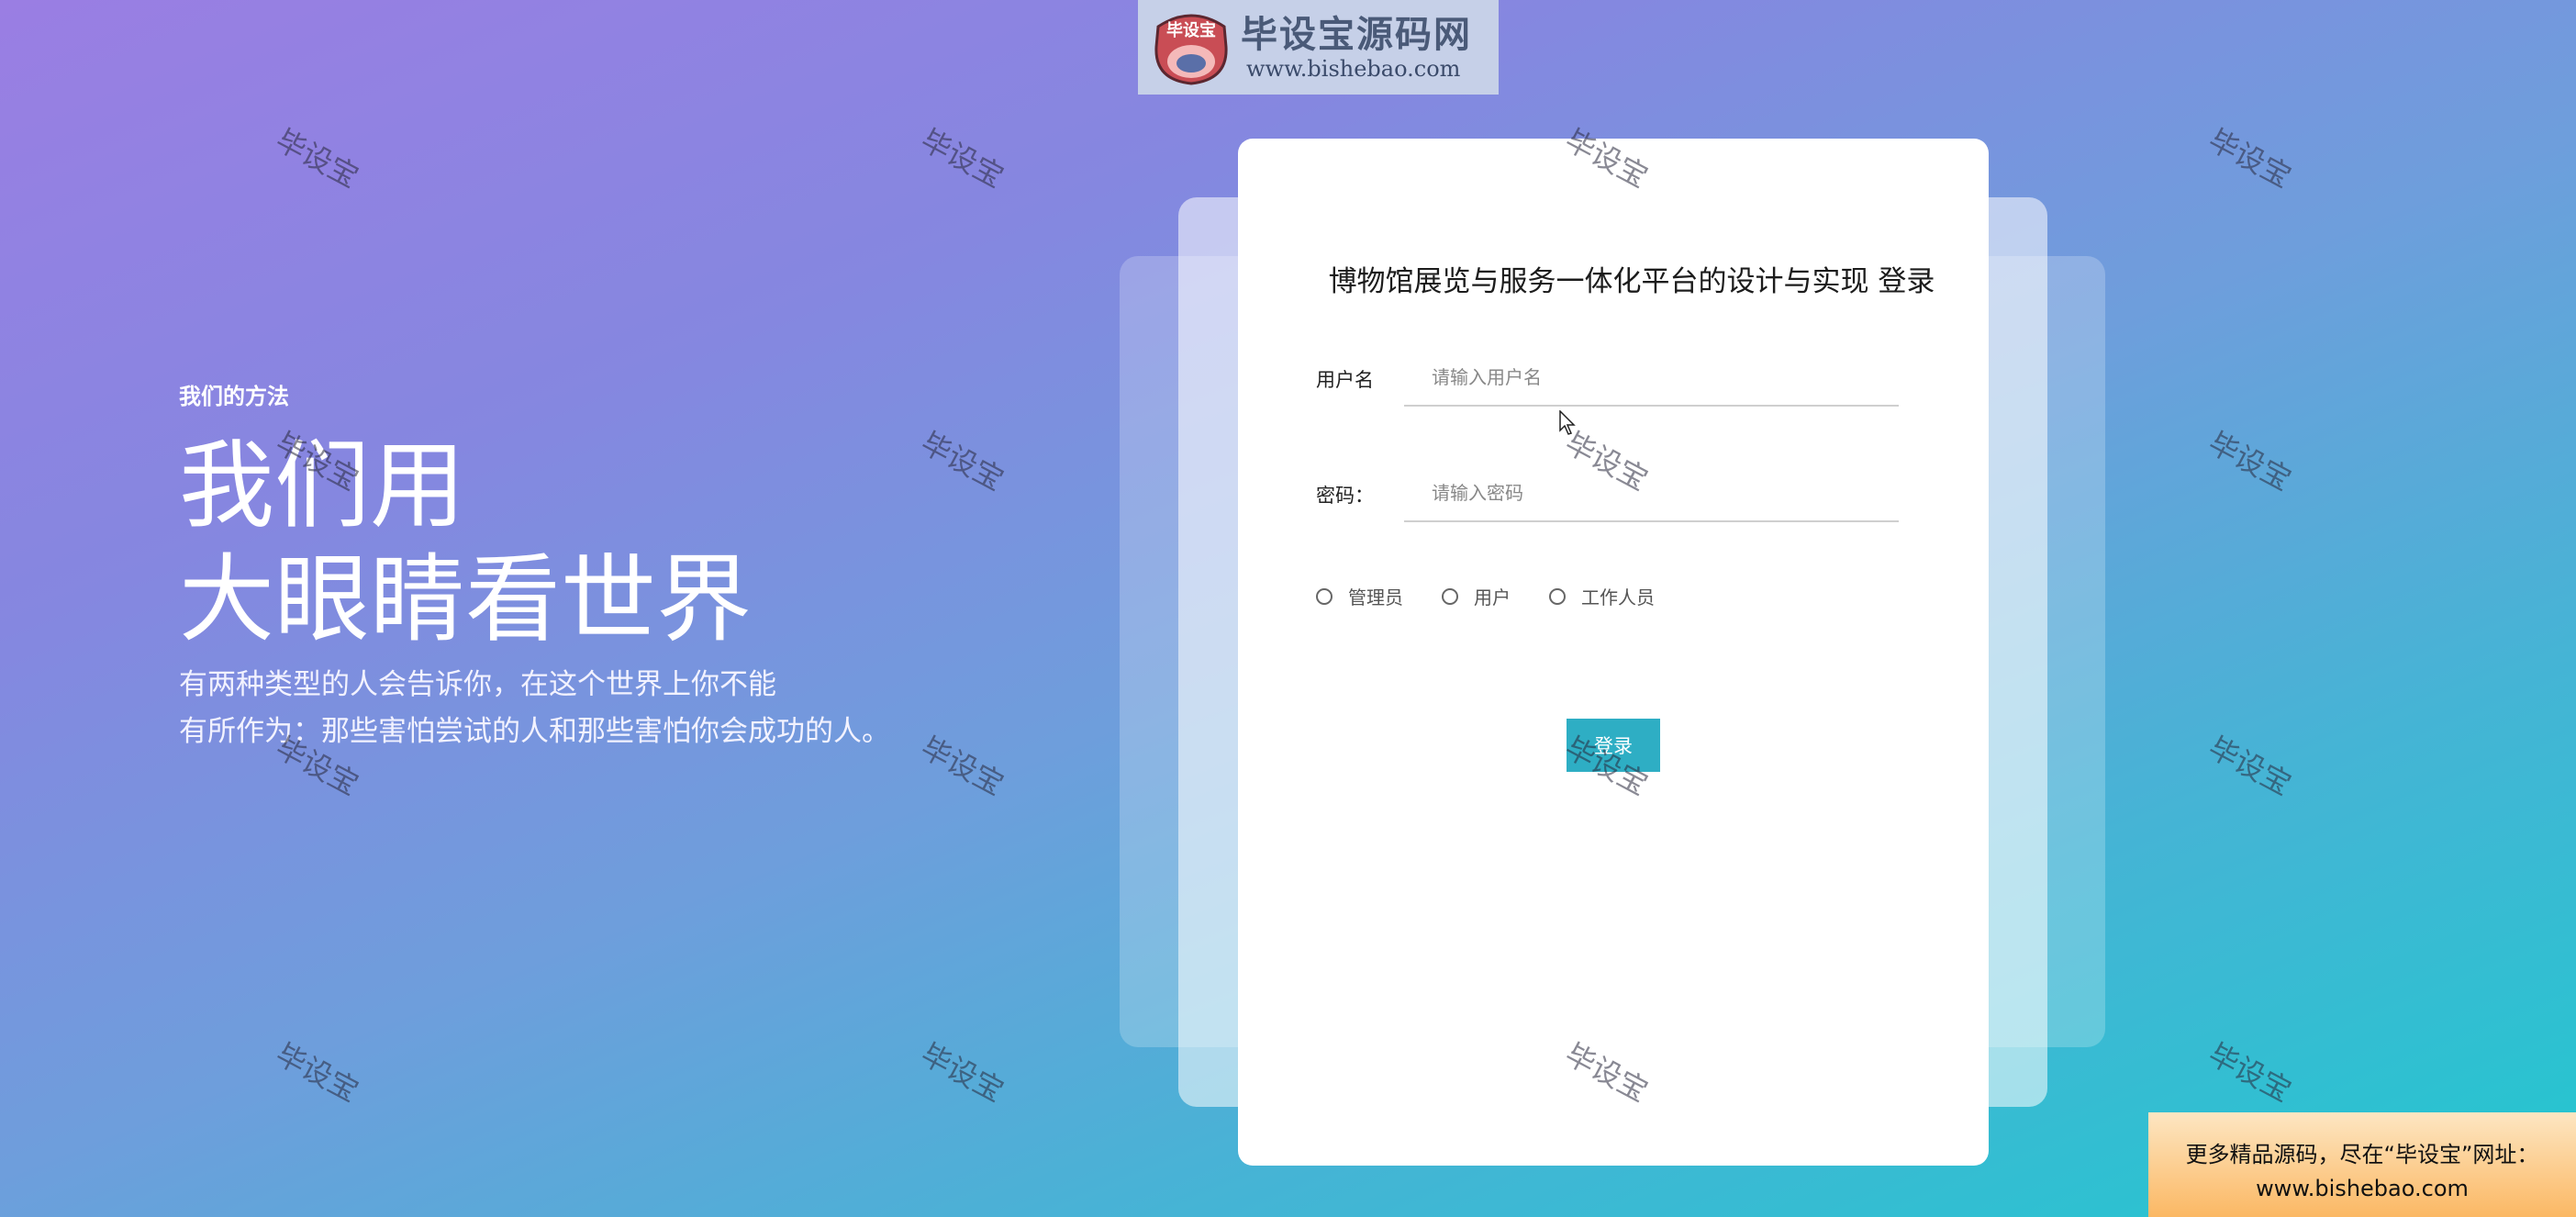 This screenshot has width=2576, height=1217. What do you see at coordinates (1375, 597) in the screenshot?
I see `role-option-label: 管理员` at bounding box center [1375, 597].